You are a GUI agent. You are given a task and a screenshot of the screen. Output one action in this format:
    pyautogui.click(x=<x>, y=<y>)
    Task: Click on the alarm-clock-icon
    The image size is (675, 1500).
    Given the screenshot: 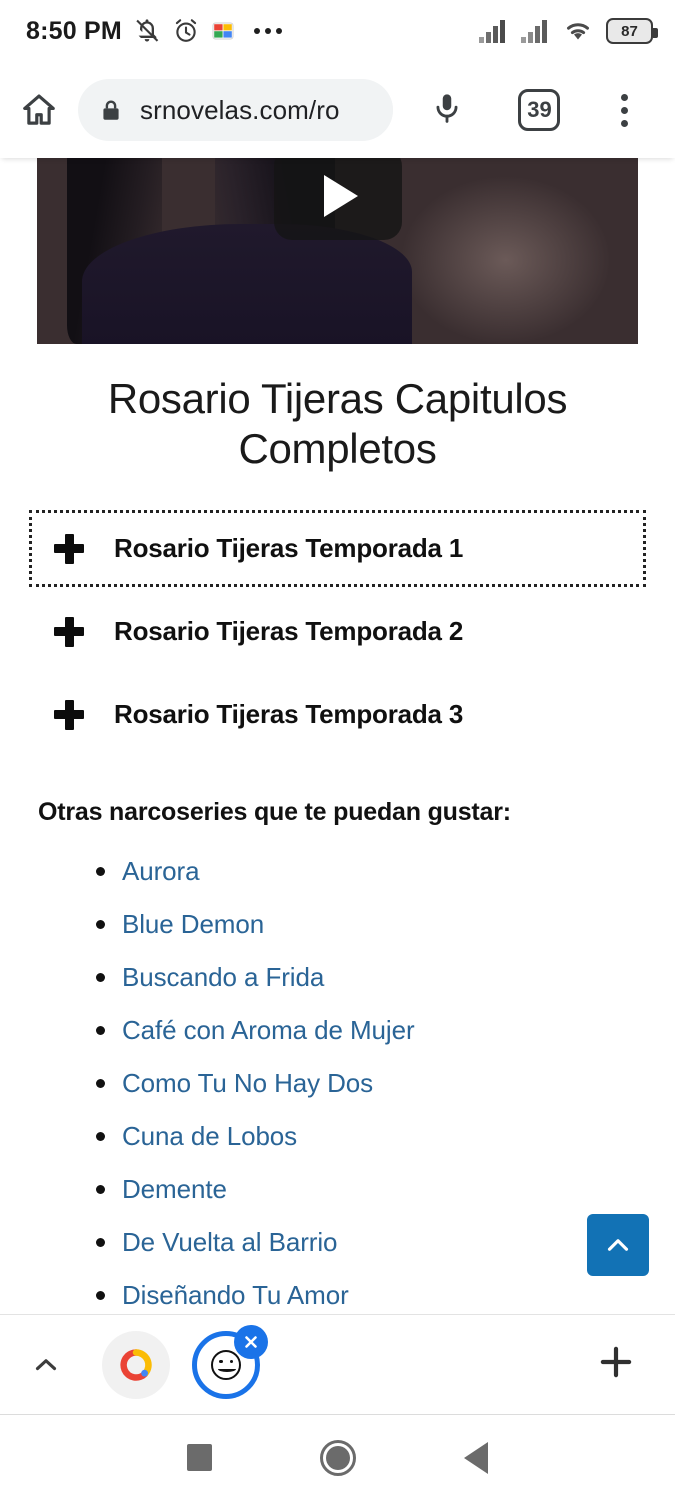 What is the action you would take?
    pyautogui.click(x=186, y=30)
    